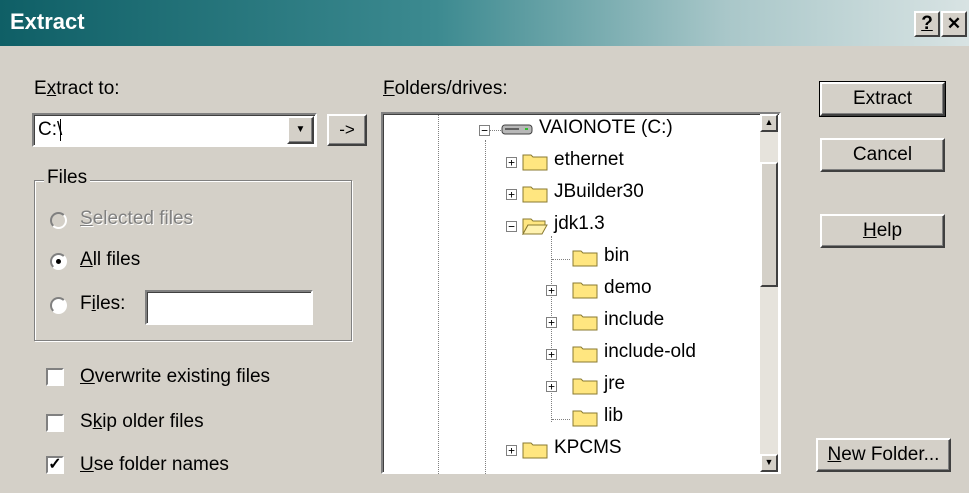 The height and width of the screenshot is (493, 969). Describe the element at coordinates (86, 259) in the screenshot. I see `label-mnemonic: A` at that location.